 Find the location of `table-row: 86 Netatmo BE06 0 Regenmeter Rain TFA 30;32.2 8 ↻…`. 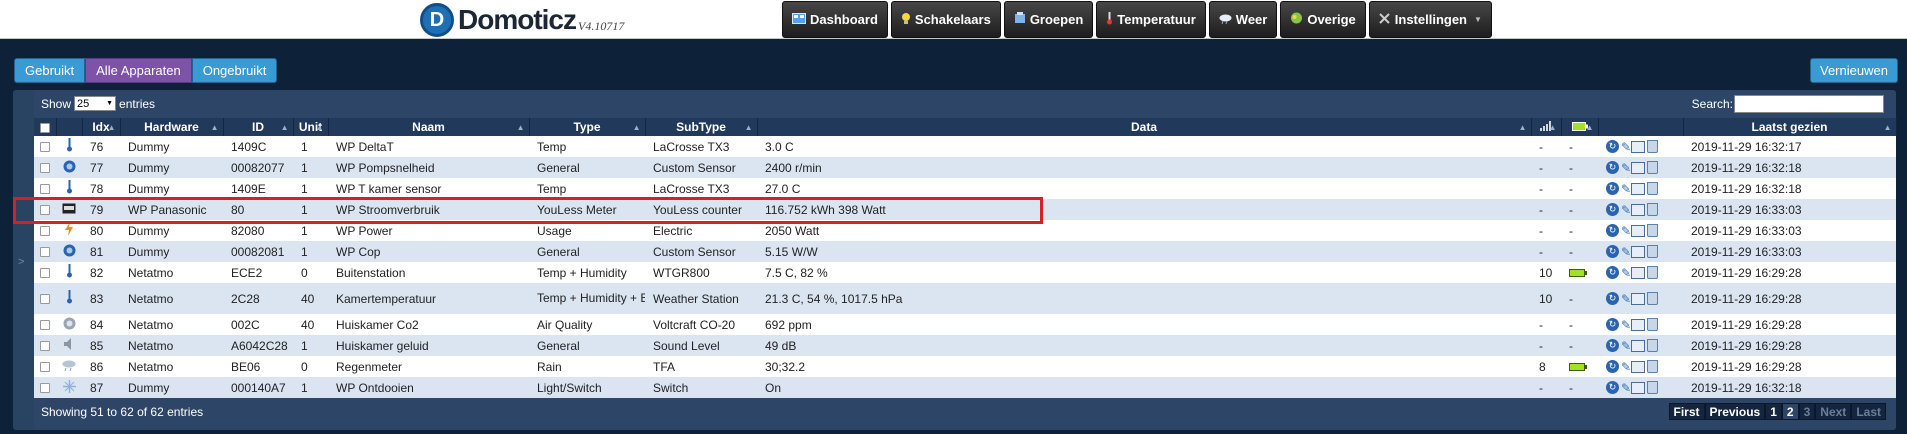

table-row: 86 Netatmo BE06 0 Regenmeter Rain TFA 30;32.2 8 ↻… is located at coordinates (965, 366).